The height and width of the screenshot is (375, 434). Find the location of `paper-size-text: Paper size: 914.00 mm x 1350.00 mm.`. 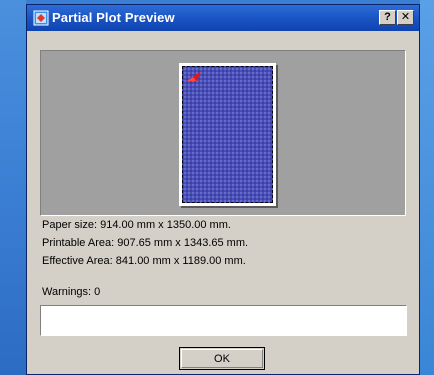

paper-size-text: Paper size: 914.00 mm x 1350.00 mm. is located at coordinates (136, 225).